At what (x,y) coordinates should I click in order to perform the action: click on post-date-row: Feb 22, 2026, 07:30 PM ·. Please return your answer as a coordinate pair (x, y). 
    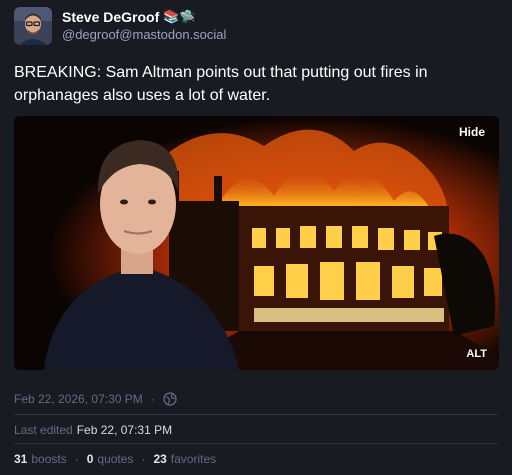
    Looking at the image, I should click on (95, 399).